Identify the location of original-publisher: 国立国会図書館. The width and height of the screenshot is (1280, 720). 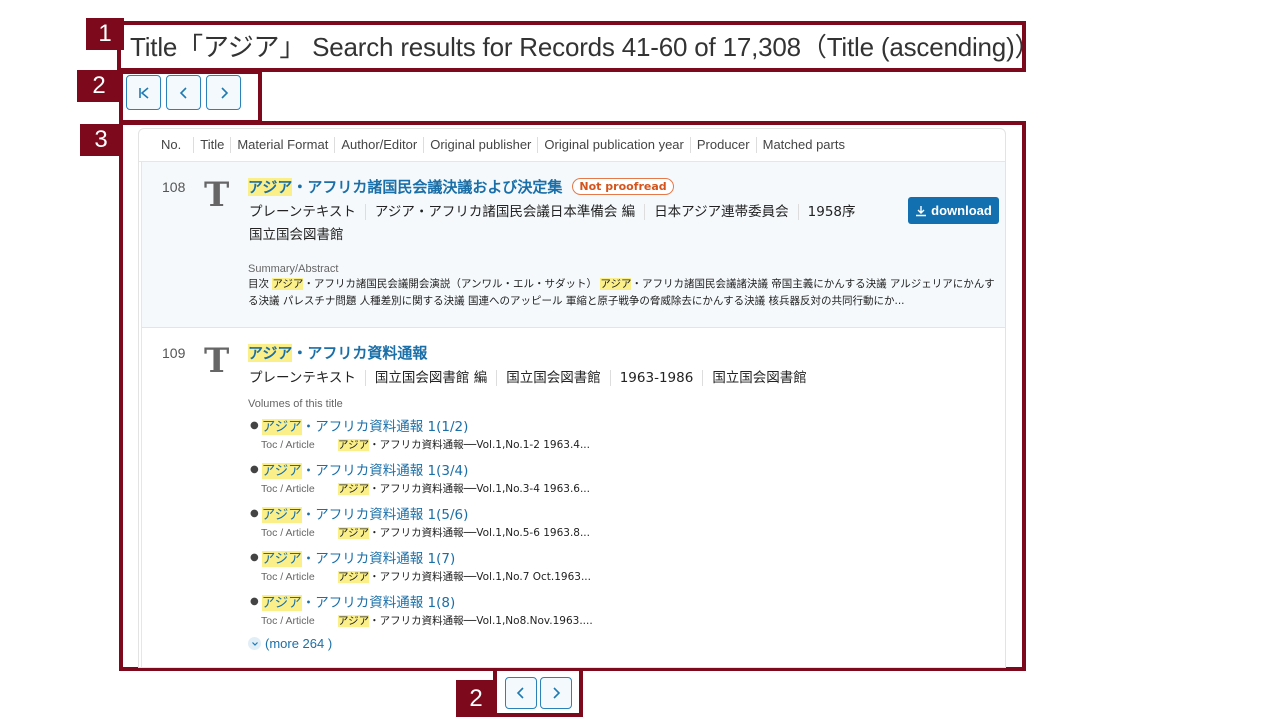
(553, 378).